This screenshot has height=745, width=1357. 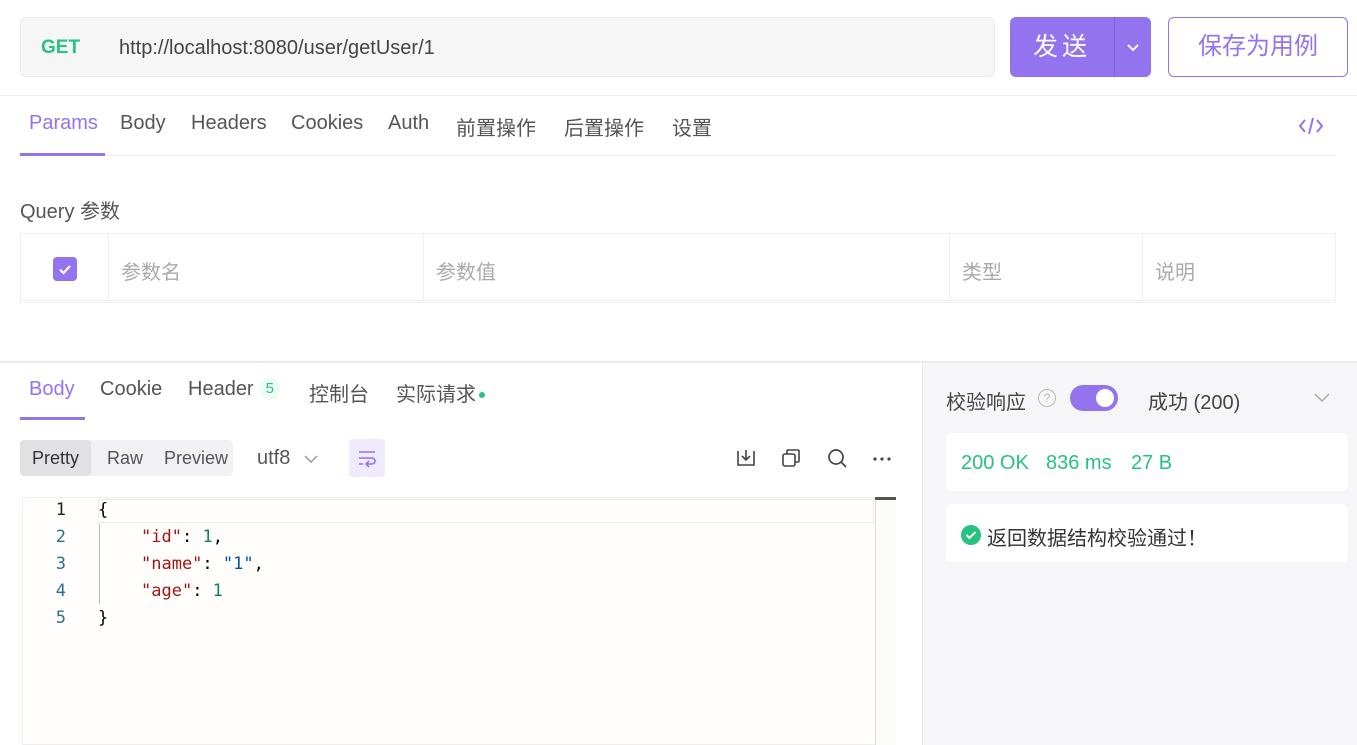 I want to click on code-line: "id": 1,, so click(x=182, y=537).